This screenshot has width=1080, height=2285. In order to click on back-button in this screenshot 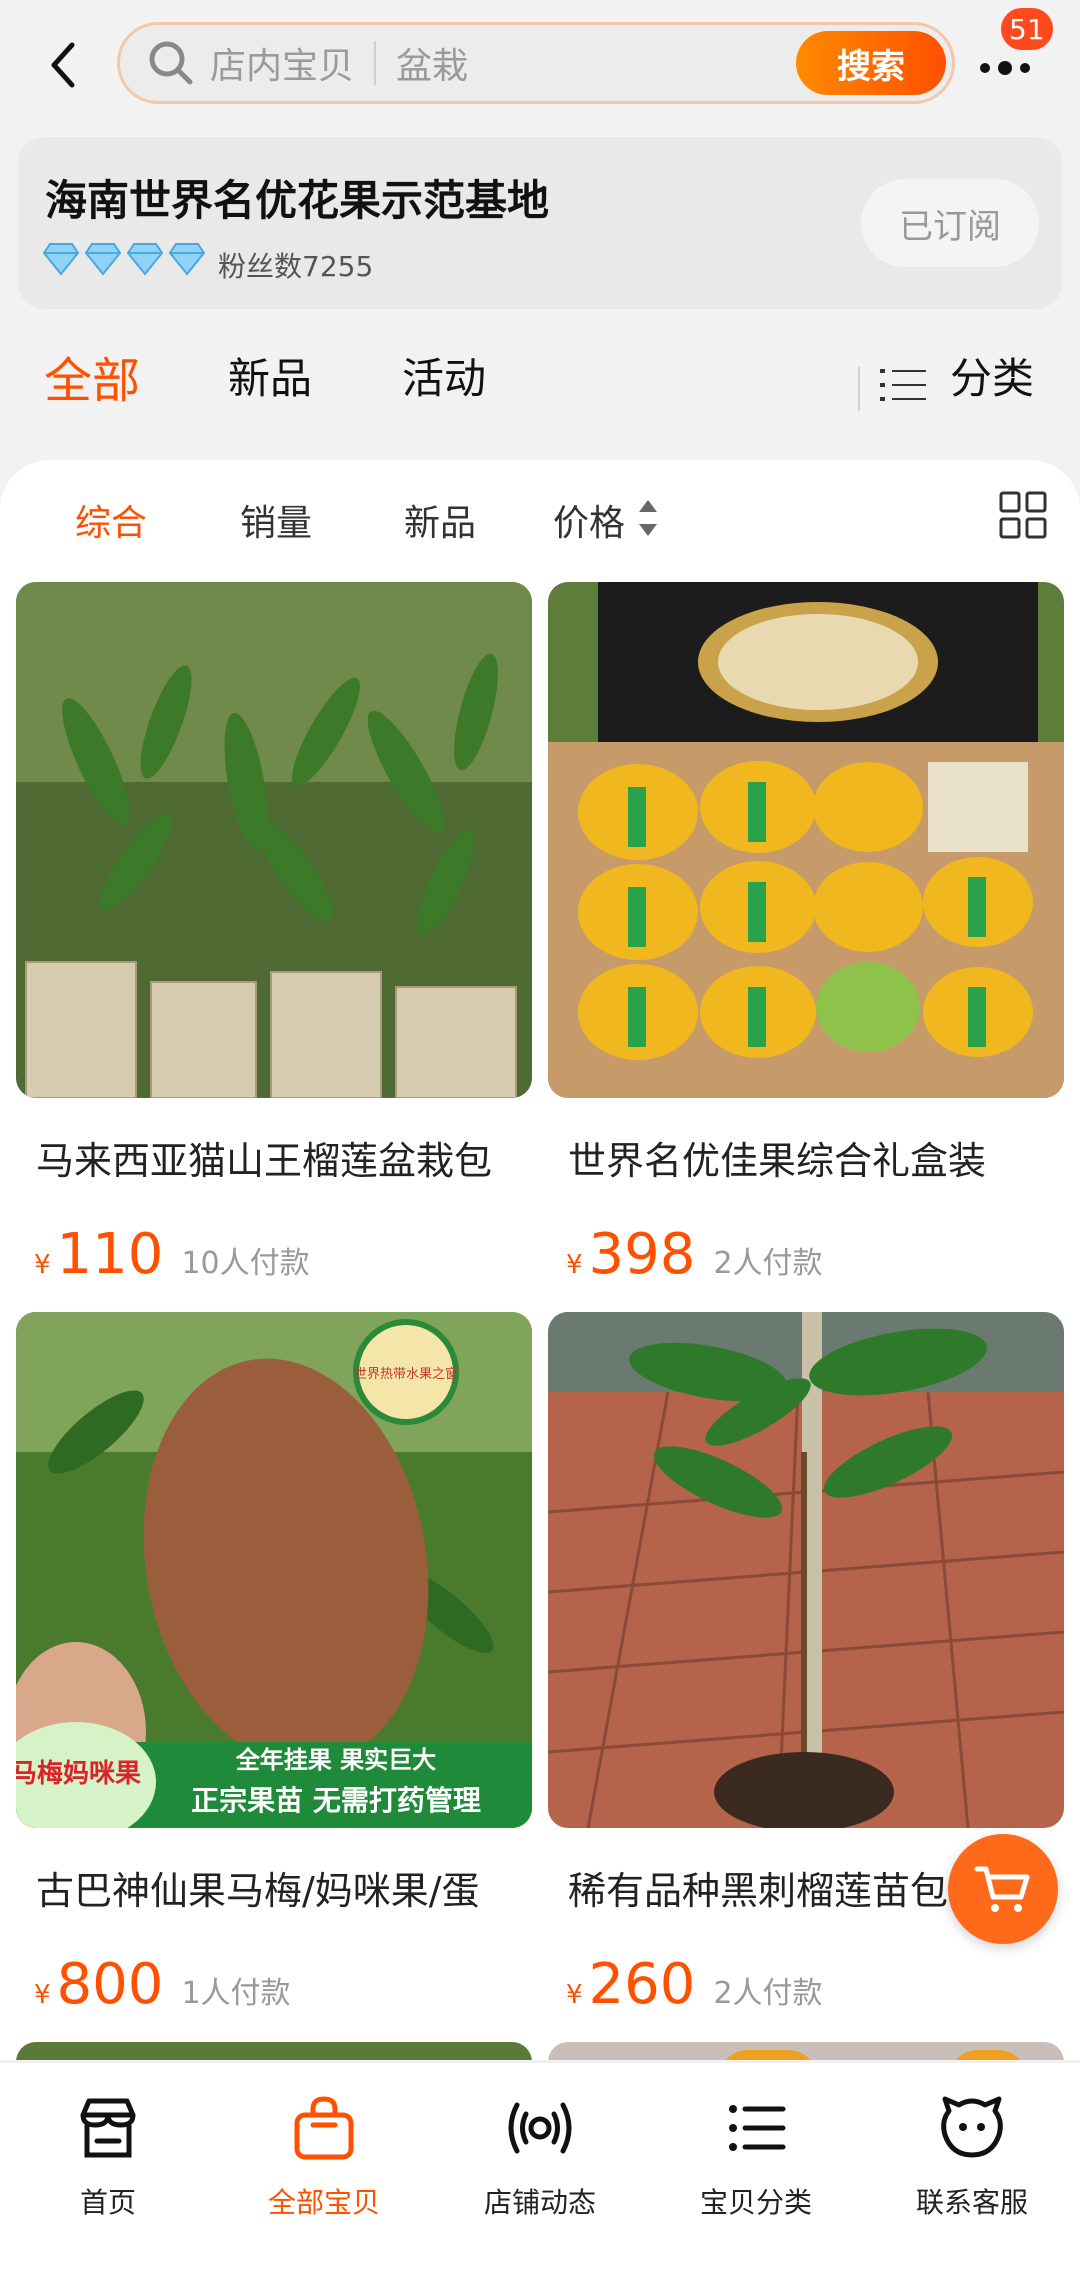, I will do `click(63, 65)`.